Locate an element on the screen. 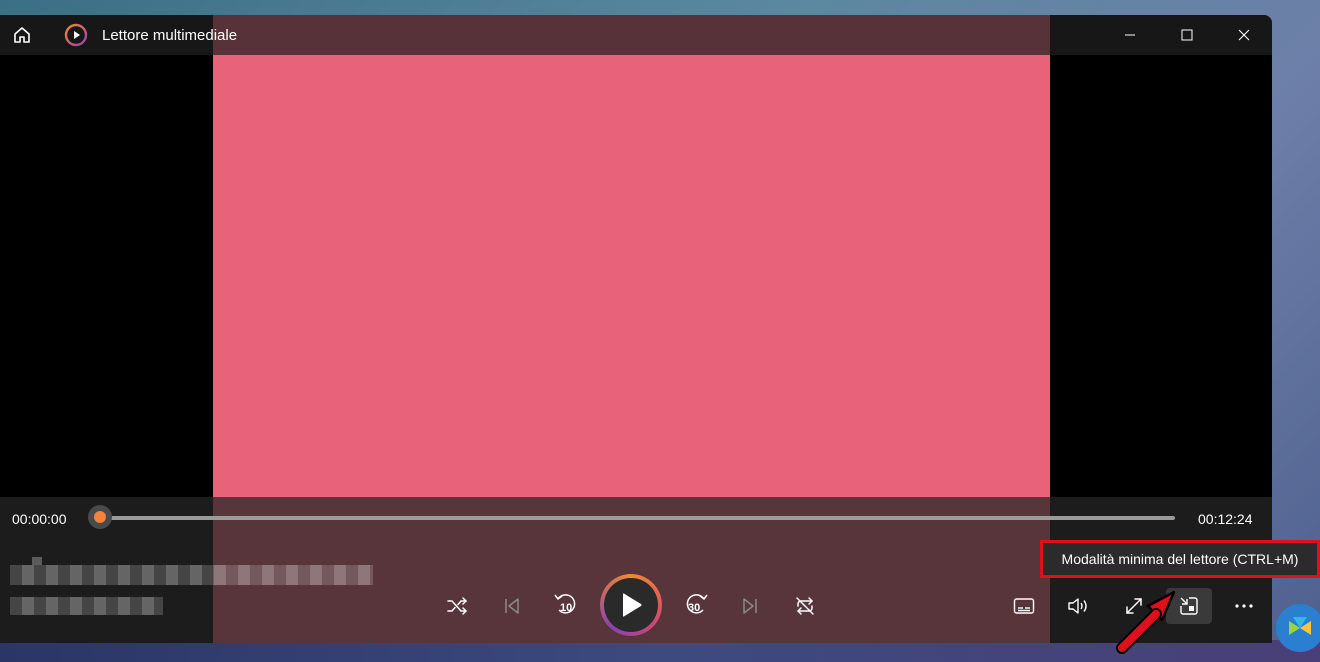  skip-forward-button: 30 is located at coordinates (696, 604).